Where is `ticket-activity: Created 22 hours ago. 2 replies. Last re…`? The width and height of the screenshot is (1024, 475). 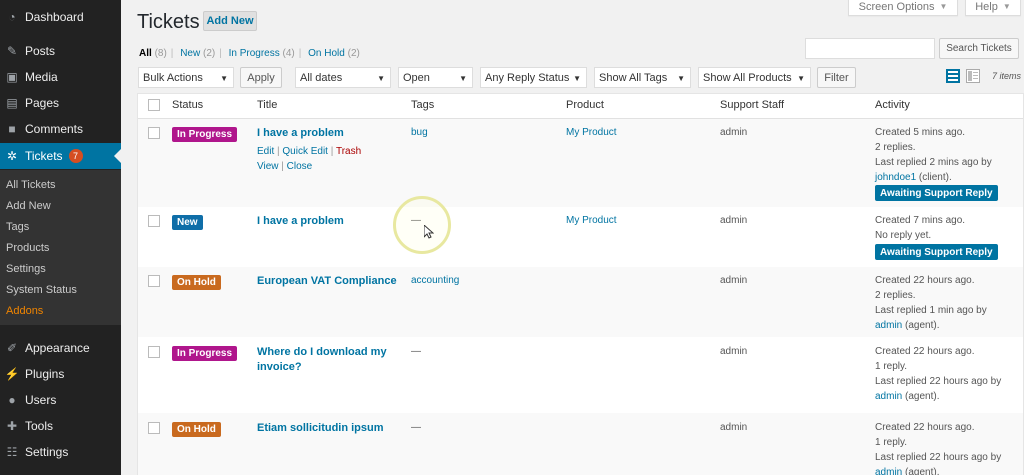 ticket-activity: Created 22 hours ago. 2 replies. Last re… is located at coordinates (931, 303).